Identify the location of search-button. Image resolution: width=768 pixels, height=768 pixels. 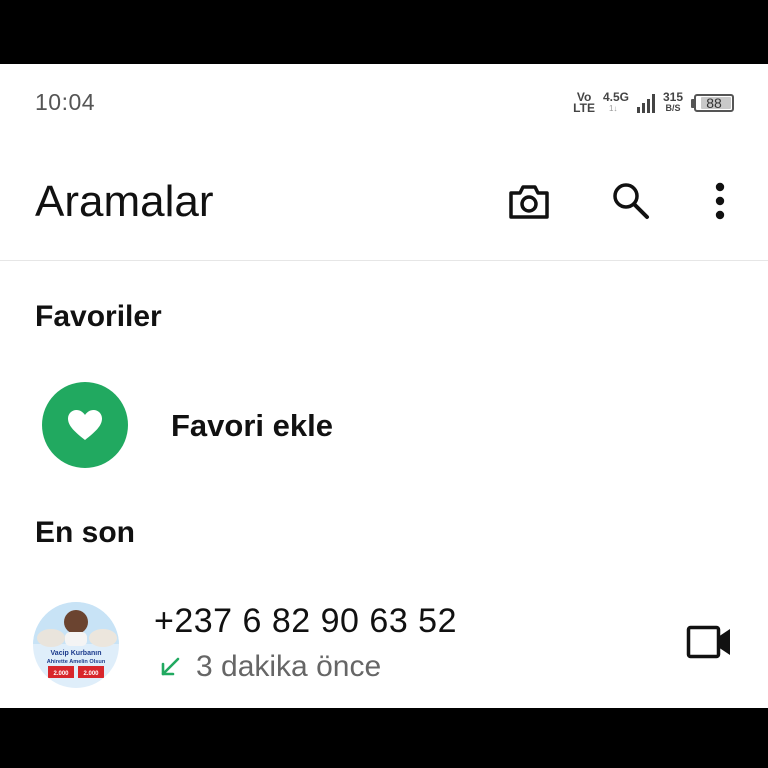
(631, 201).